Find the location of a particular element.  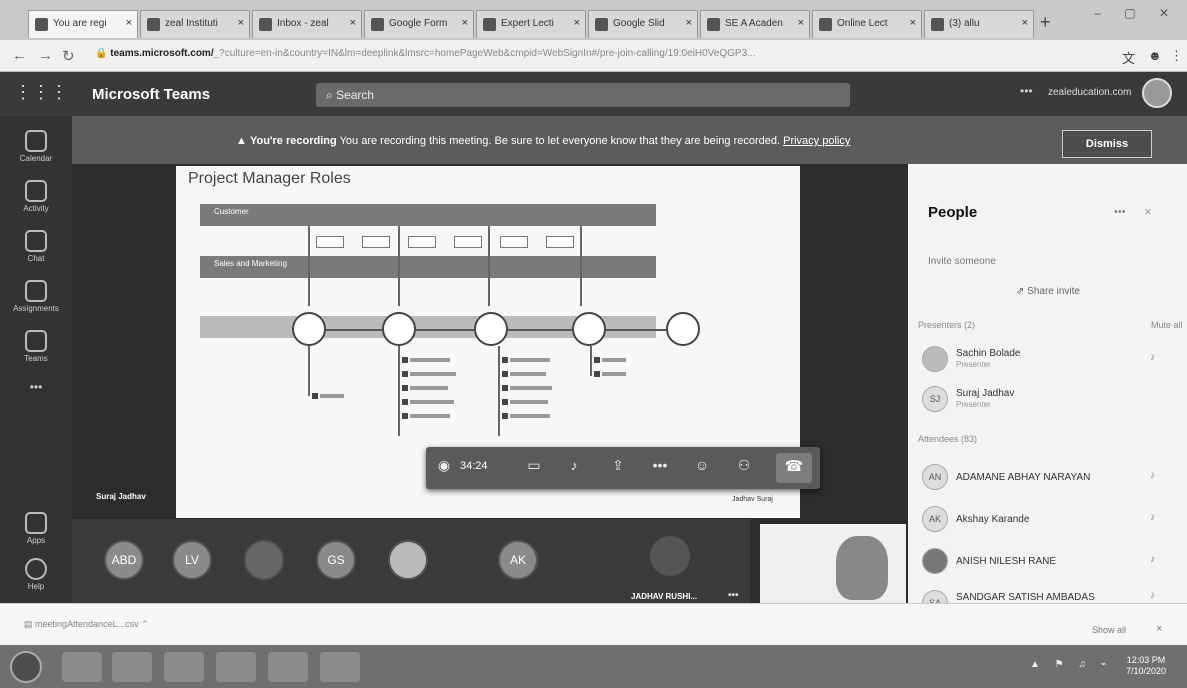

forms-favicon-icon is located at coordinates (377, 24).